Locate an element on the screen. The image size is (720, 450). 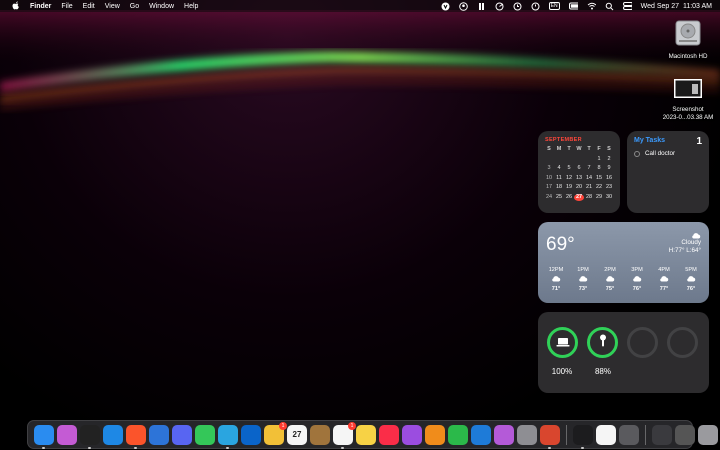
calendar-day: 13 is located at coordinates (579, 178).